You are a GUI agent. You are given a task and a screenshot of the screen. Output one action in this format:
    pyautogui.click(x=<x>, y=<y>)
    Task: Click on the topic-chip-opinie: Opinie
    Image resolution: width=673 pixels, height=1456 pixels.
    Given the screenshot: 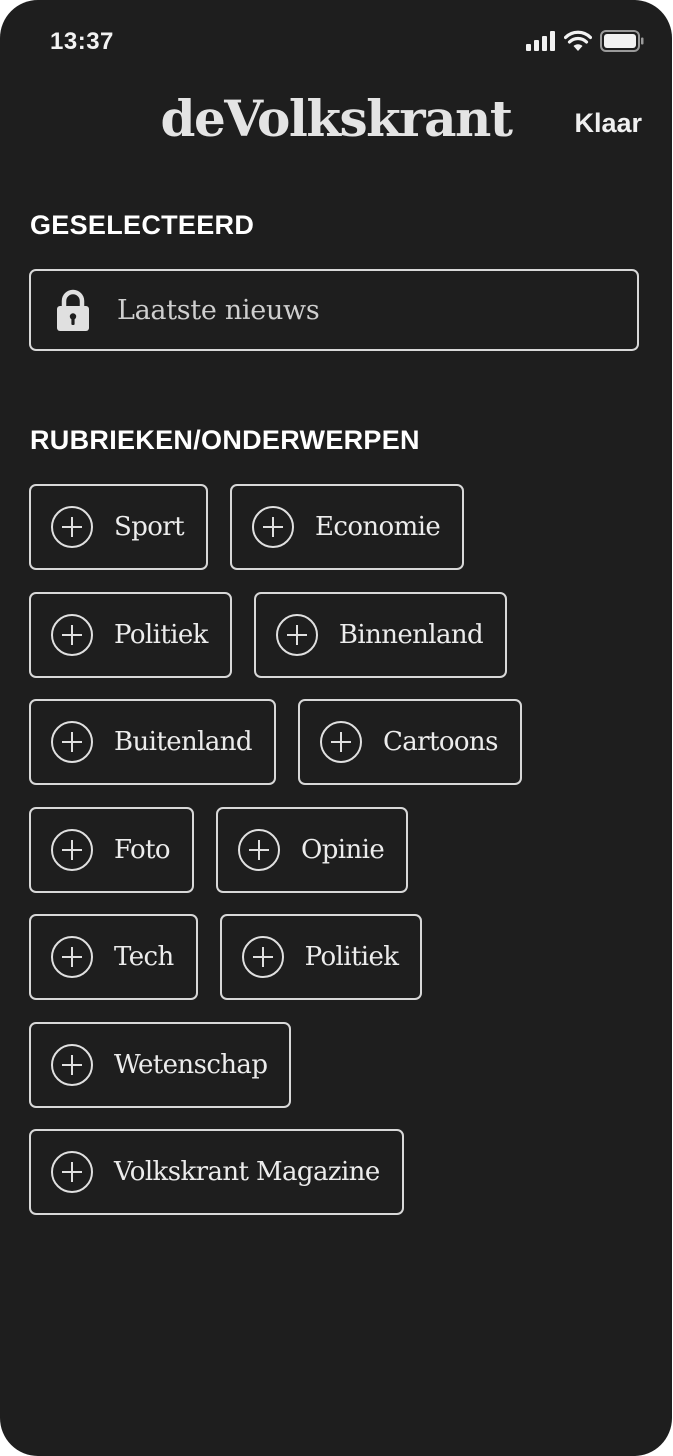 What is the action you would take?
    pyautogui.click(x=312, y=849)
    